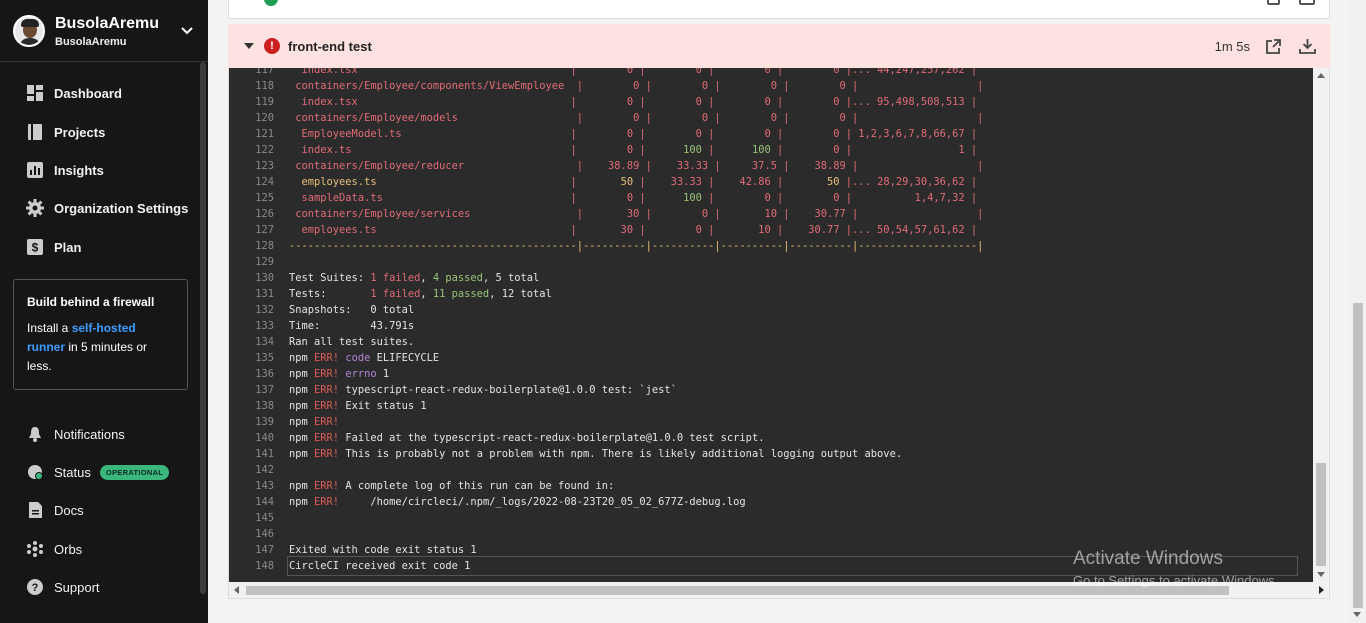 This screenshot has width=1366, height=623. What do you see at coordinates (264, 150) in the screenshot?
I see `line-number: 122` at bounding box center [264, 150].